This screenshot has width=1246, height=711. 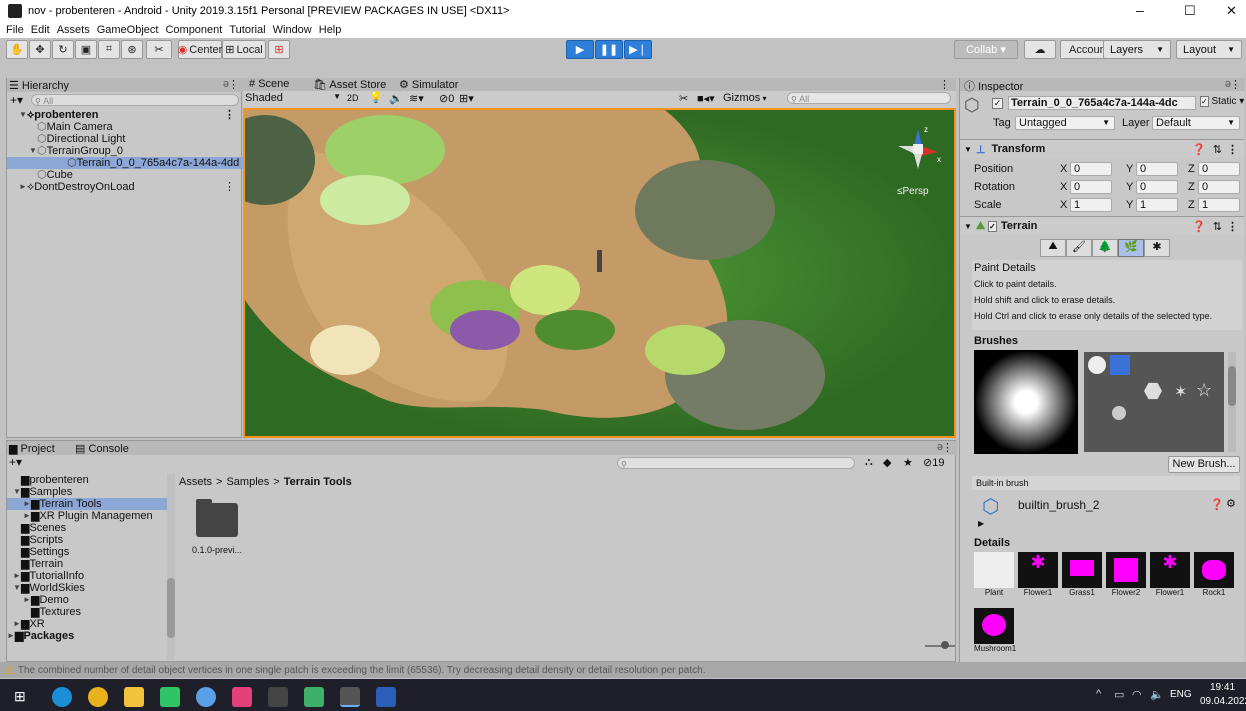 What do you see at coordinates (918, 149) in the screenshot?
I see `orientation-gizmo: z x` at bounding box center [918, 149].